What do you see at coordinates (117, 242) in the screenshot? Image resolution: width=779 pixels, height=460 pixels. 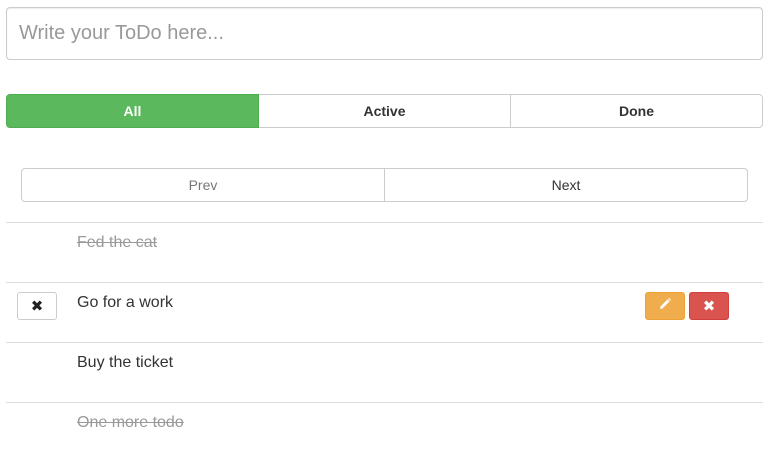 I see `todo-text: Fed the cat` at bounding box center [117, 242].